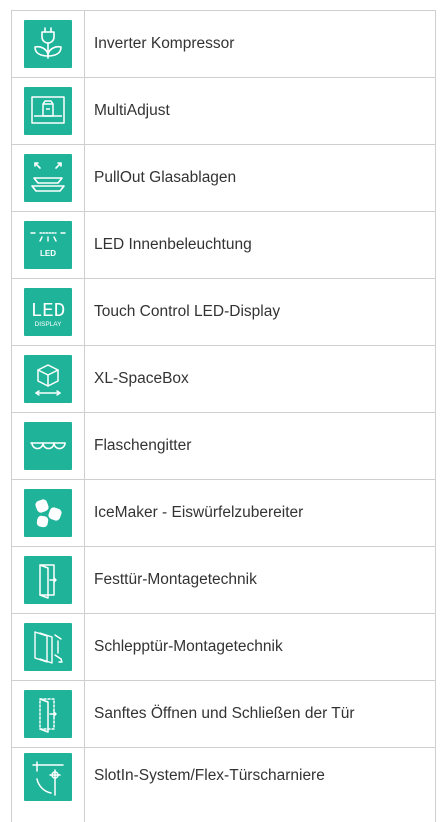 The width and height of the screenshot is (446, 822). I want to click on door-hinge-icon, so click(48, 777).